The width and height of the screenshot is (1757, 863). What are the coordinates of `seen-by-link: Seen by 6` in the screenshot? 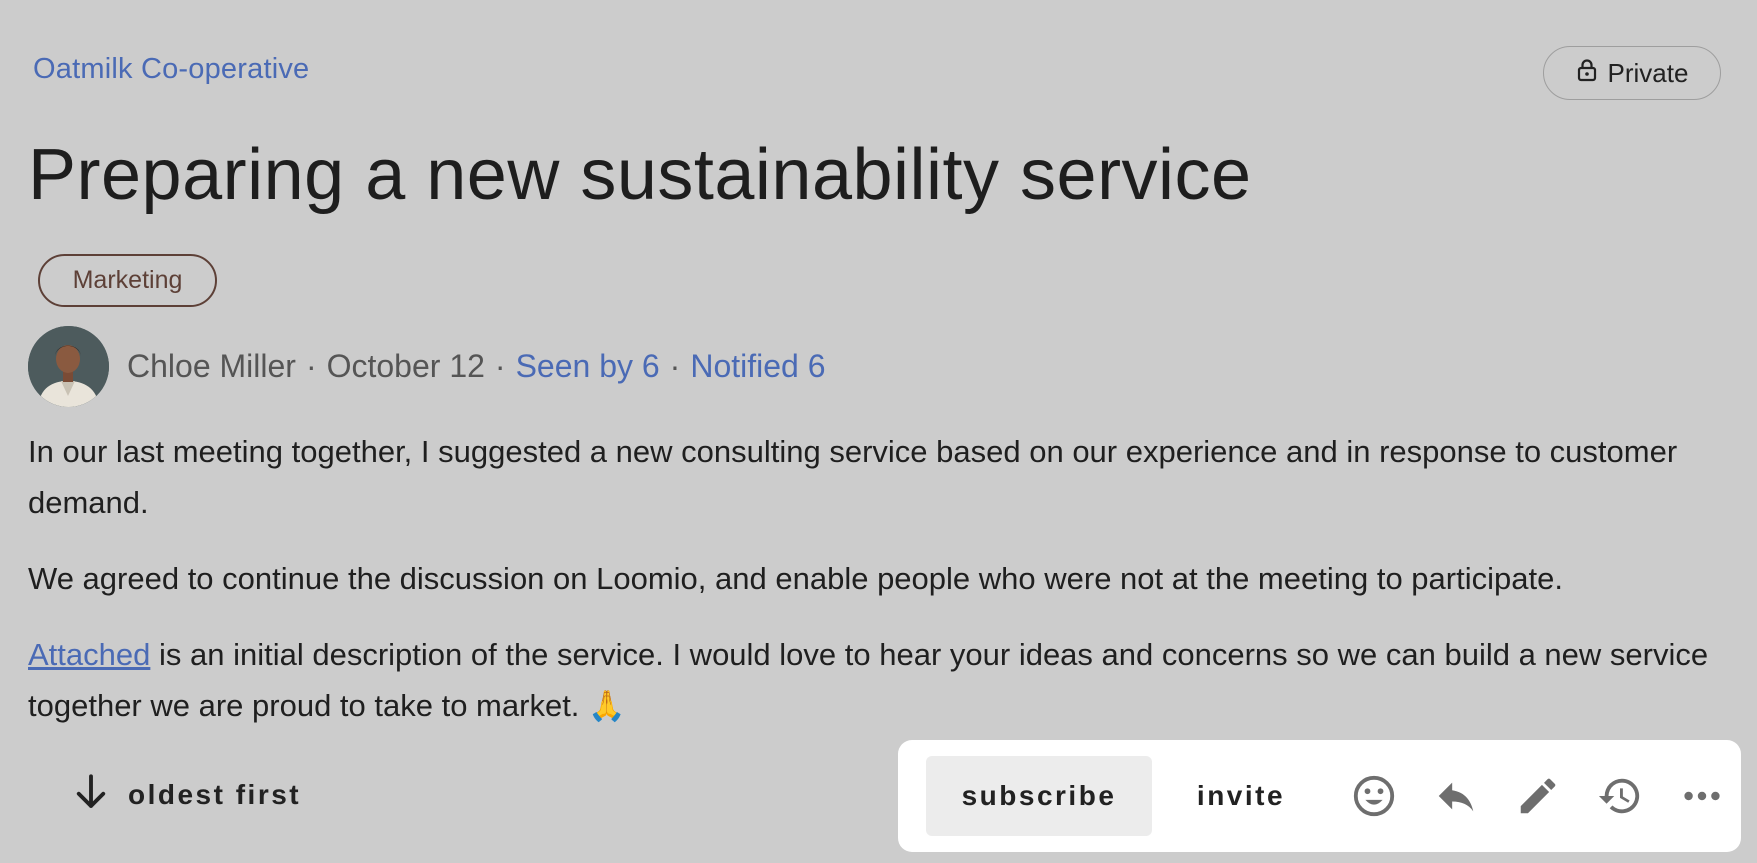 It's located at (588, 366).